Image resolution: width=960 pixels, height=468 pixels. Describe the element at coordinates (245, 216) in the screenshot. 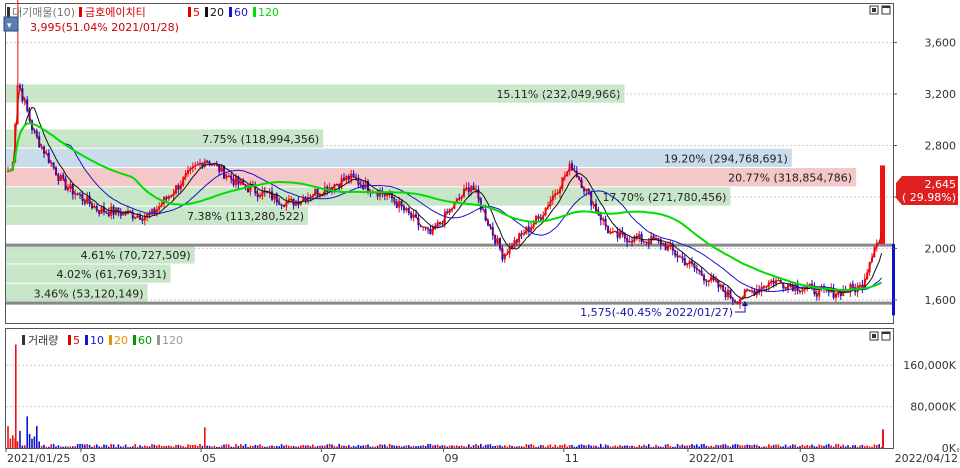

I see `volume-profile-label: 7.38% (113,280,522)` at that location.